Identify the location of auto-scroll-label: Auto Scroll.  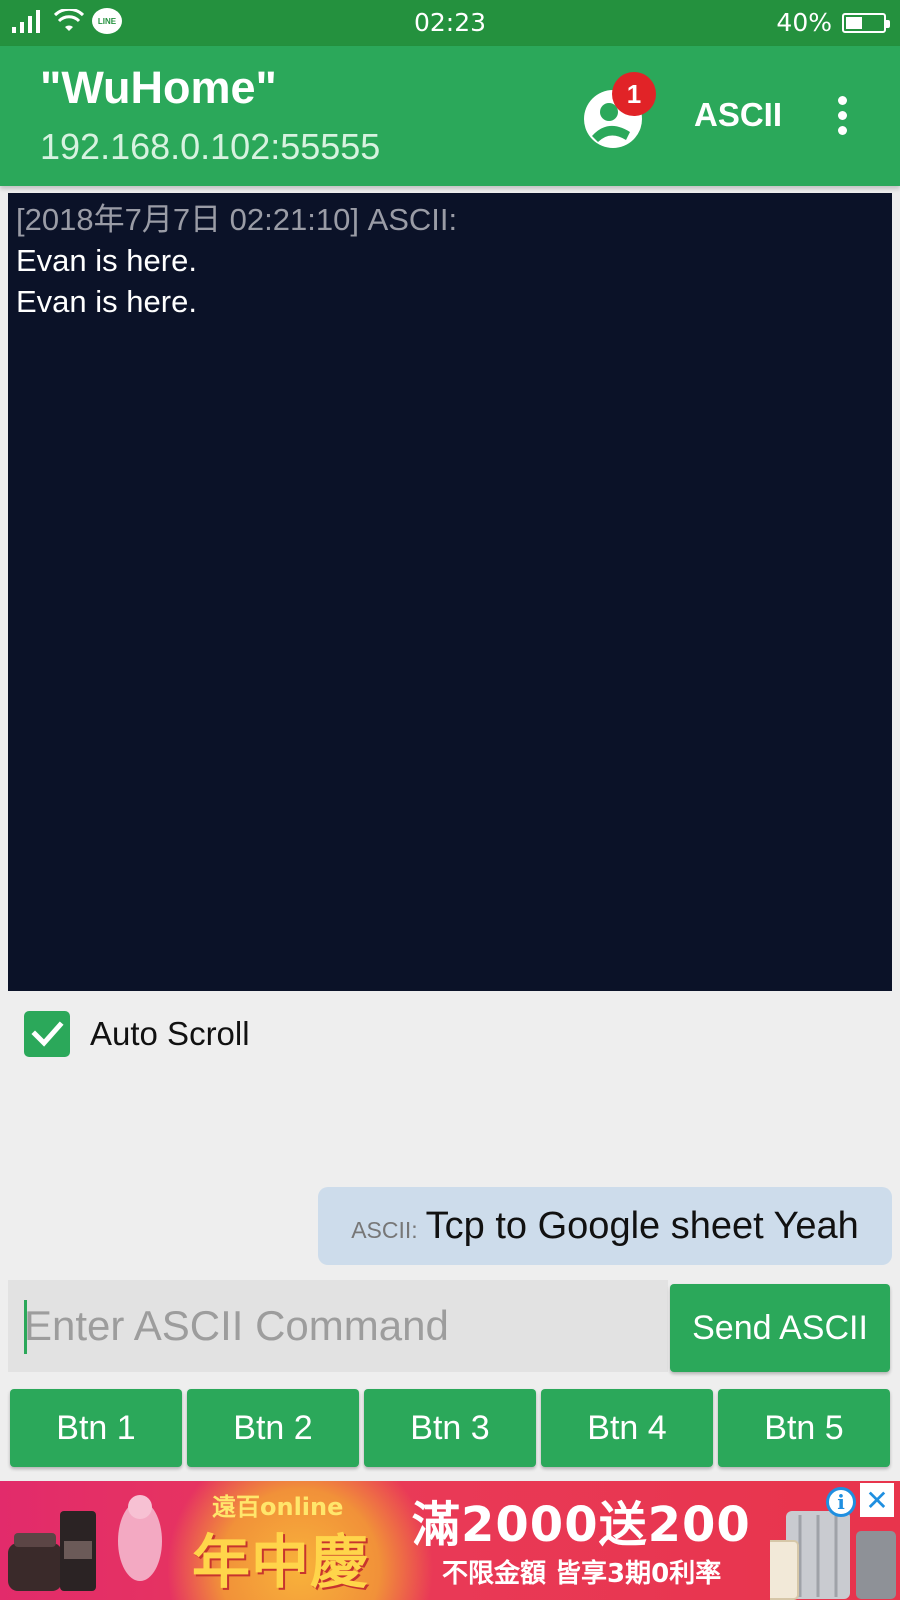
(170, 1033).